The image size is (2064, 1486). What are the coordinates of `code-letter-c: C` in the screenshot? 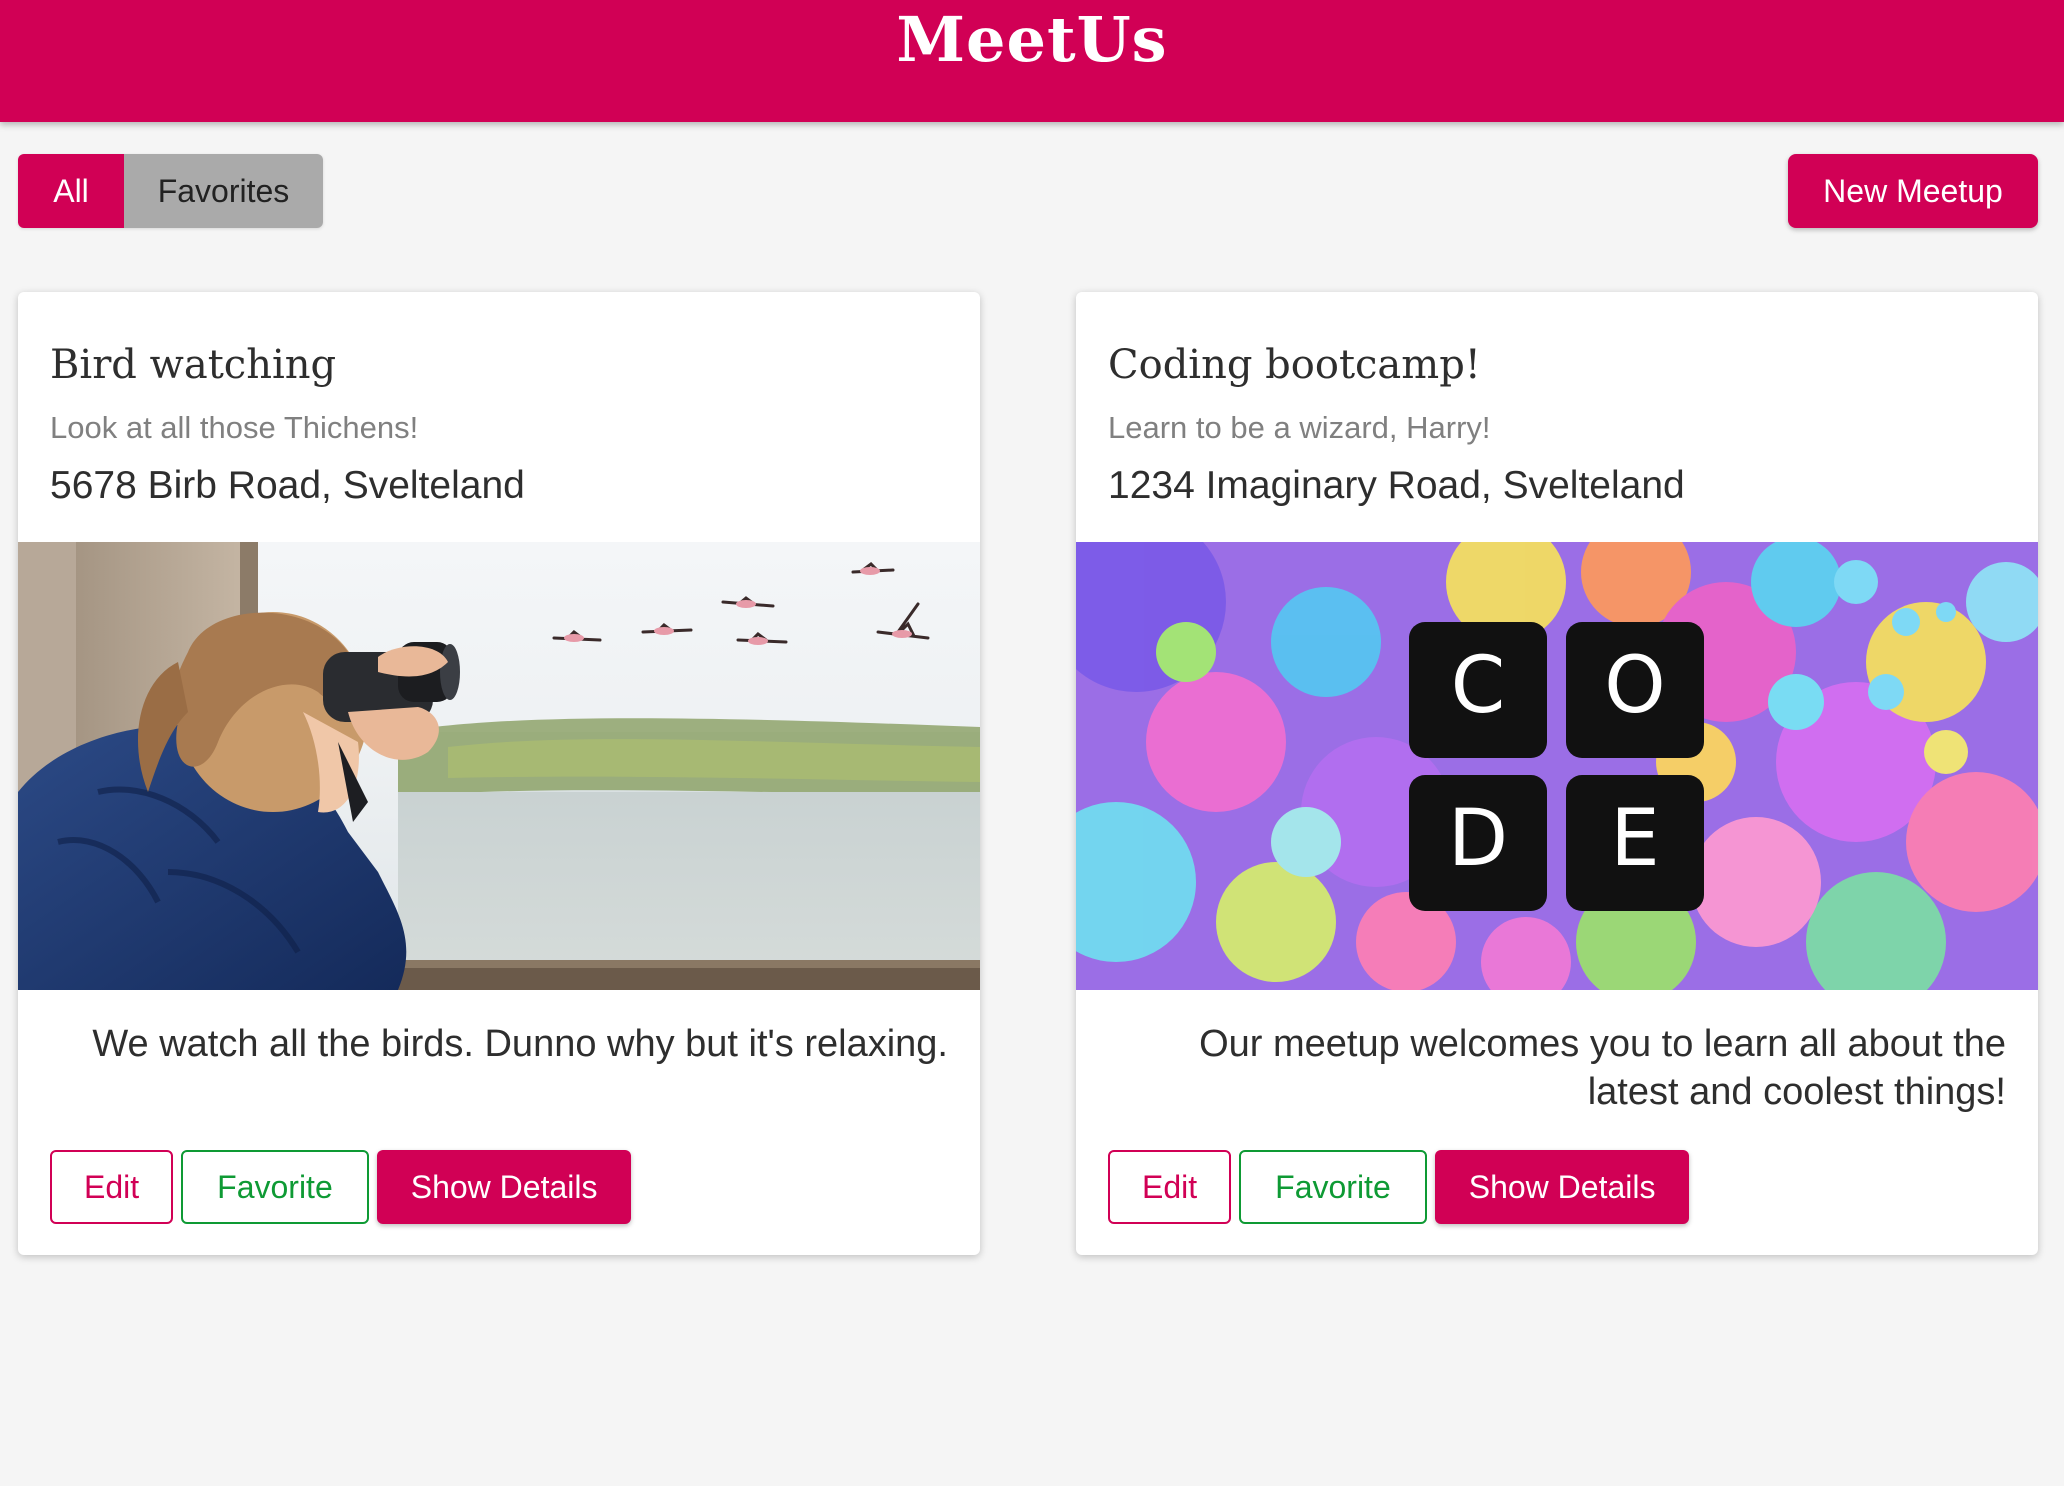 It's located at (1478, 686).